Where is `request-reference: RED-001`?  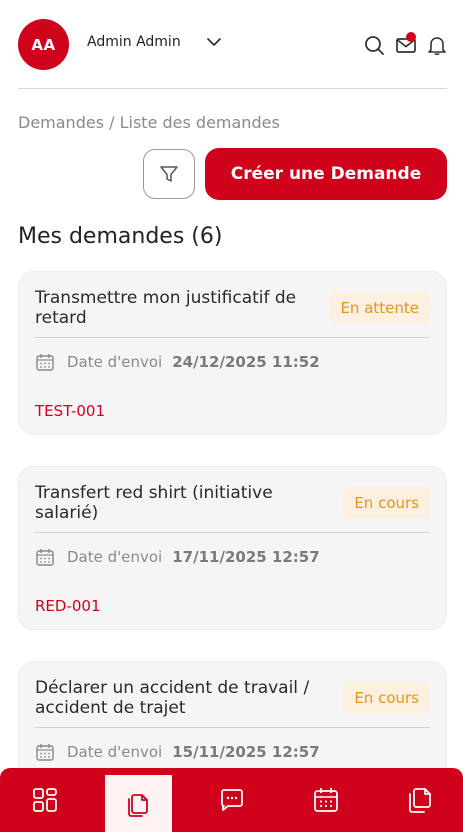 request-reference: RED-001 is located at coordinates (68, 606).